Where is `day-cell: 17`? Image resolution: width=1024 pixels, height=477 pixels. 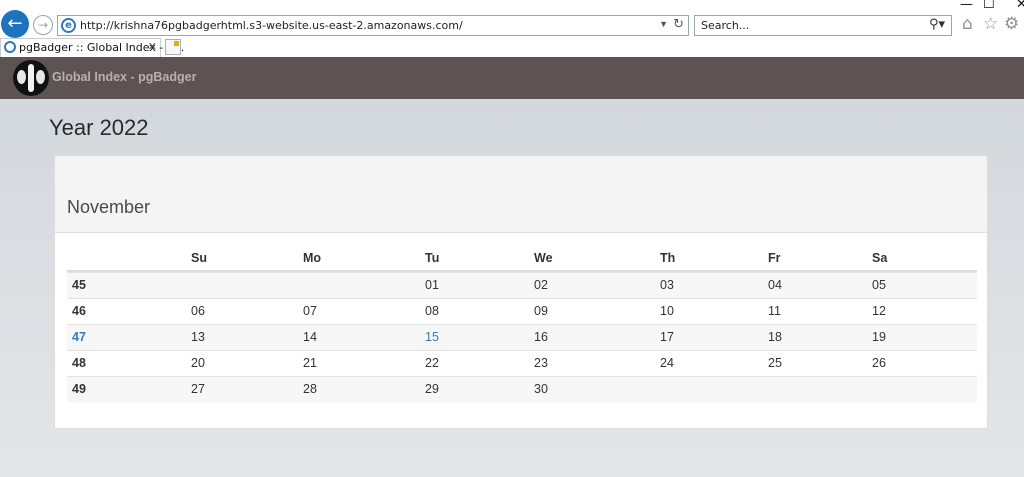 day-cell: 17 is located at coordinates (667, 337).